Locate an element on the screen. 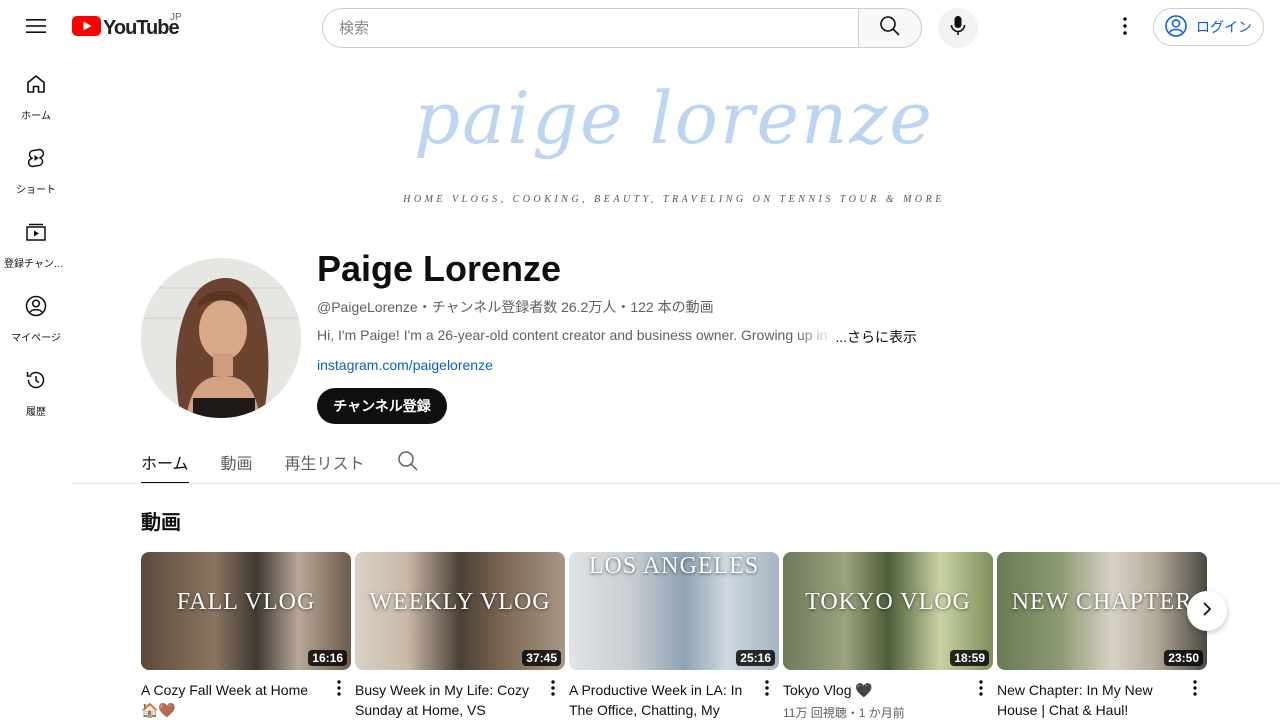 This screenshot has width=1280, height=720. video-duration: 37:45 is located at coordinates (541, 658).